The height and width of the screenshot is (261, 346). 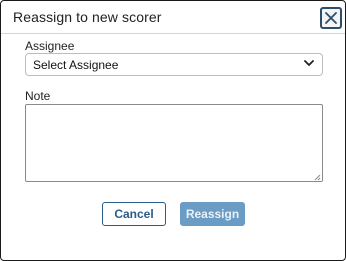 I want to click on assignee-select-value: Select Assignee, so click(x=76, y=65).